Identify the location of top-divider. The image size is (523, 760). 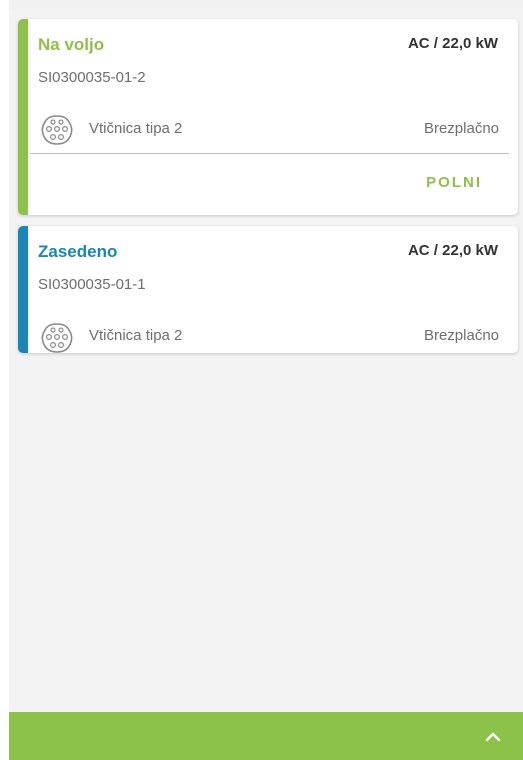
(266, 5).